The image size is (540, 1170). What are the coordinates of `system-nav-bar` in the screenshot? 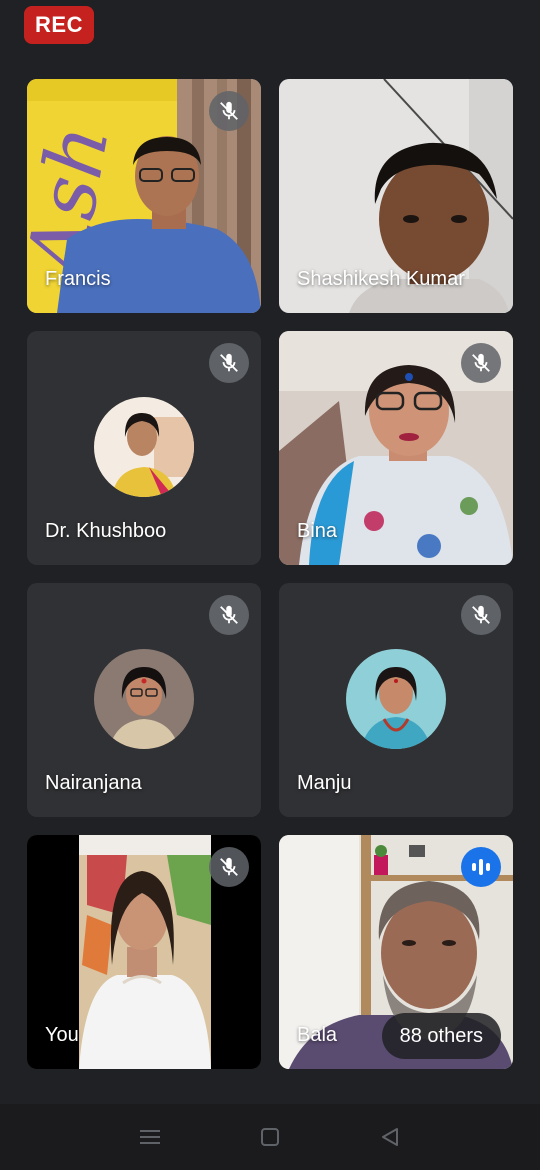 It's located at (270, 1137).